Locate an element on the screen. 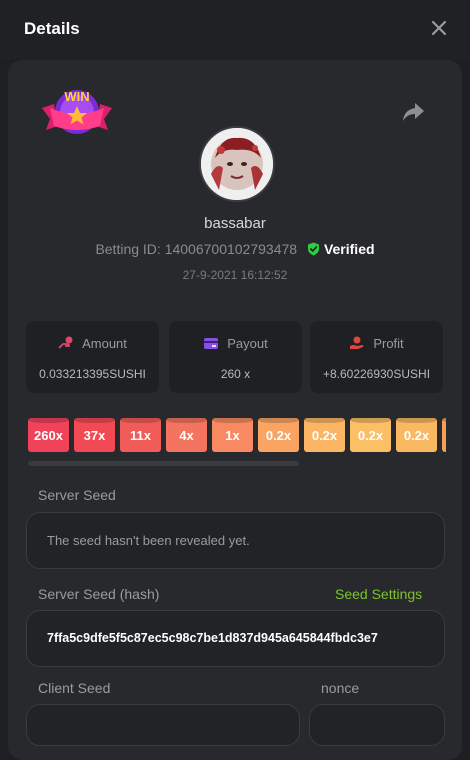  share-icon is located at coordinates (413, 112).